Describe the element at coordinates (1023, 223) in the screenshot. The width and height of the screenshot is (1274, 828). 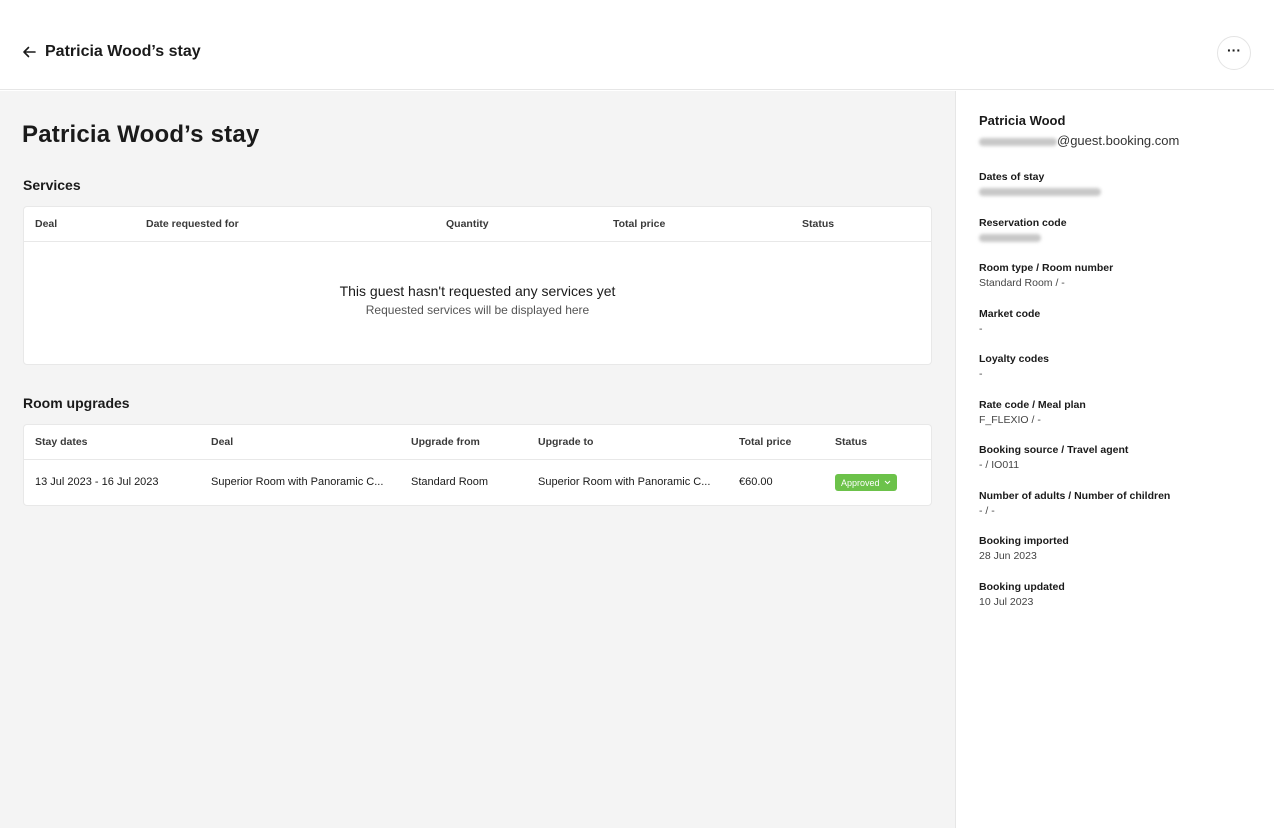
I see `field-label: Reservation code` at that location.